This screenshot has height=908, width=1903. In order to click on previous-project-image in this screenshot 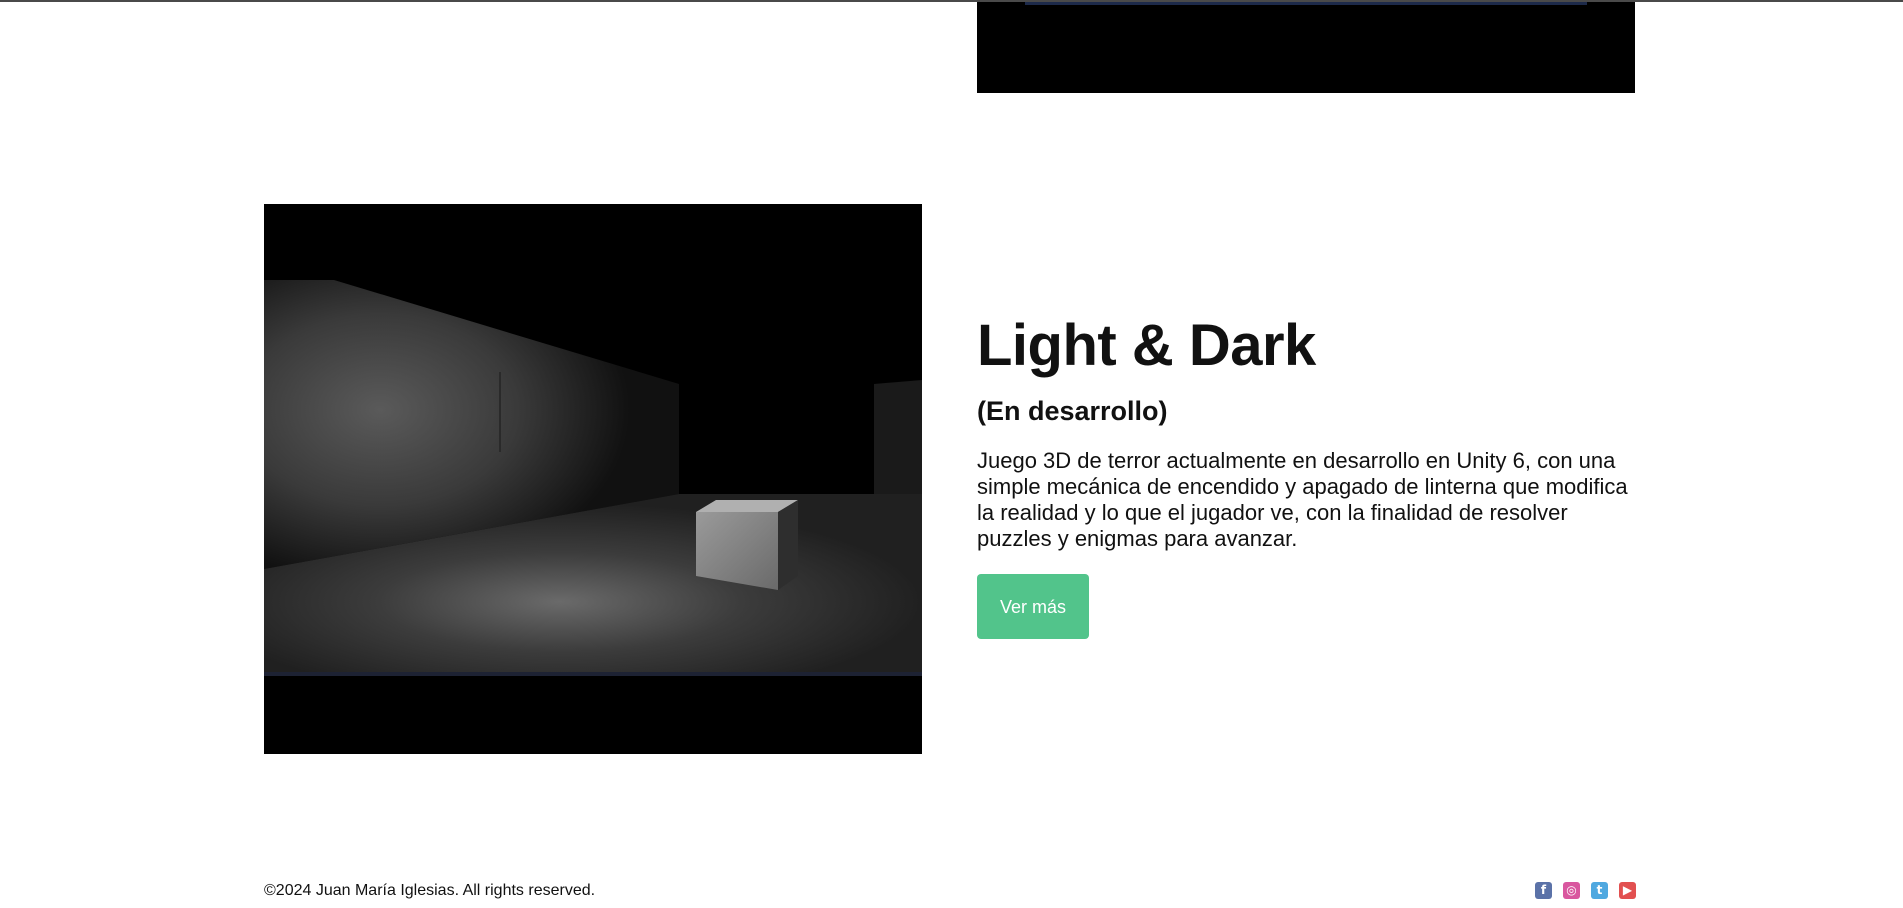, I will do `click(1306, 47)`.